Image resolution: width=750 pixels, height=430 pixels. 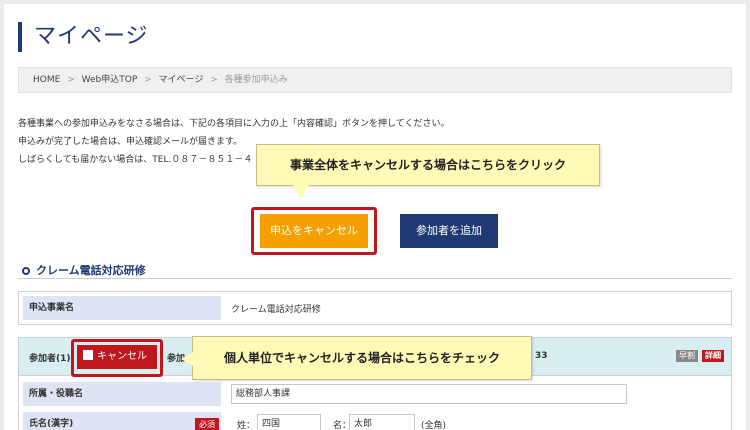 I want to click on checkbox-icon, so click(x=88, y=355).